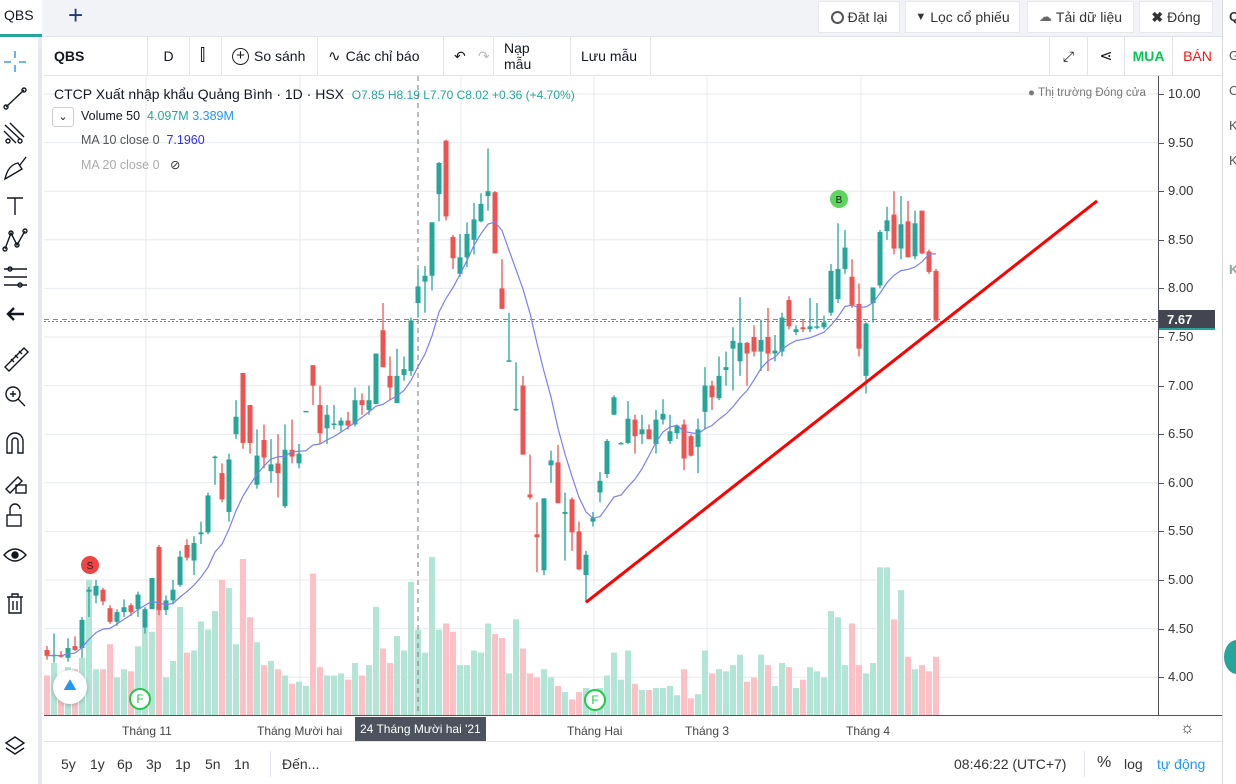 This screenshot has width=1236, height=784. What do you see at coordinates (175, 165) in the screenshot?
I see `eye-hidden-icon: ⊘` at bounding box center [175, 165].